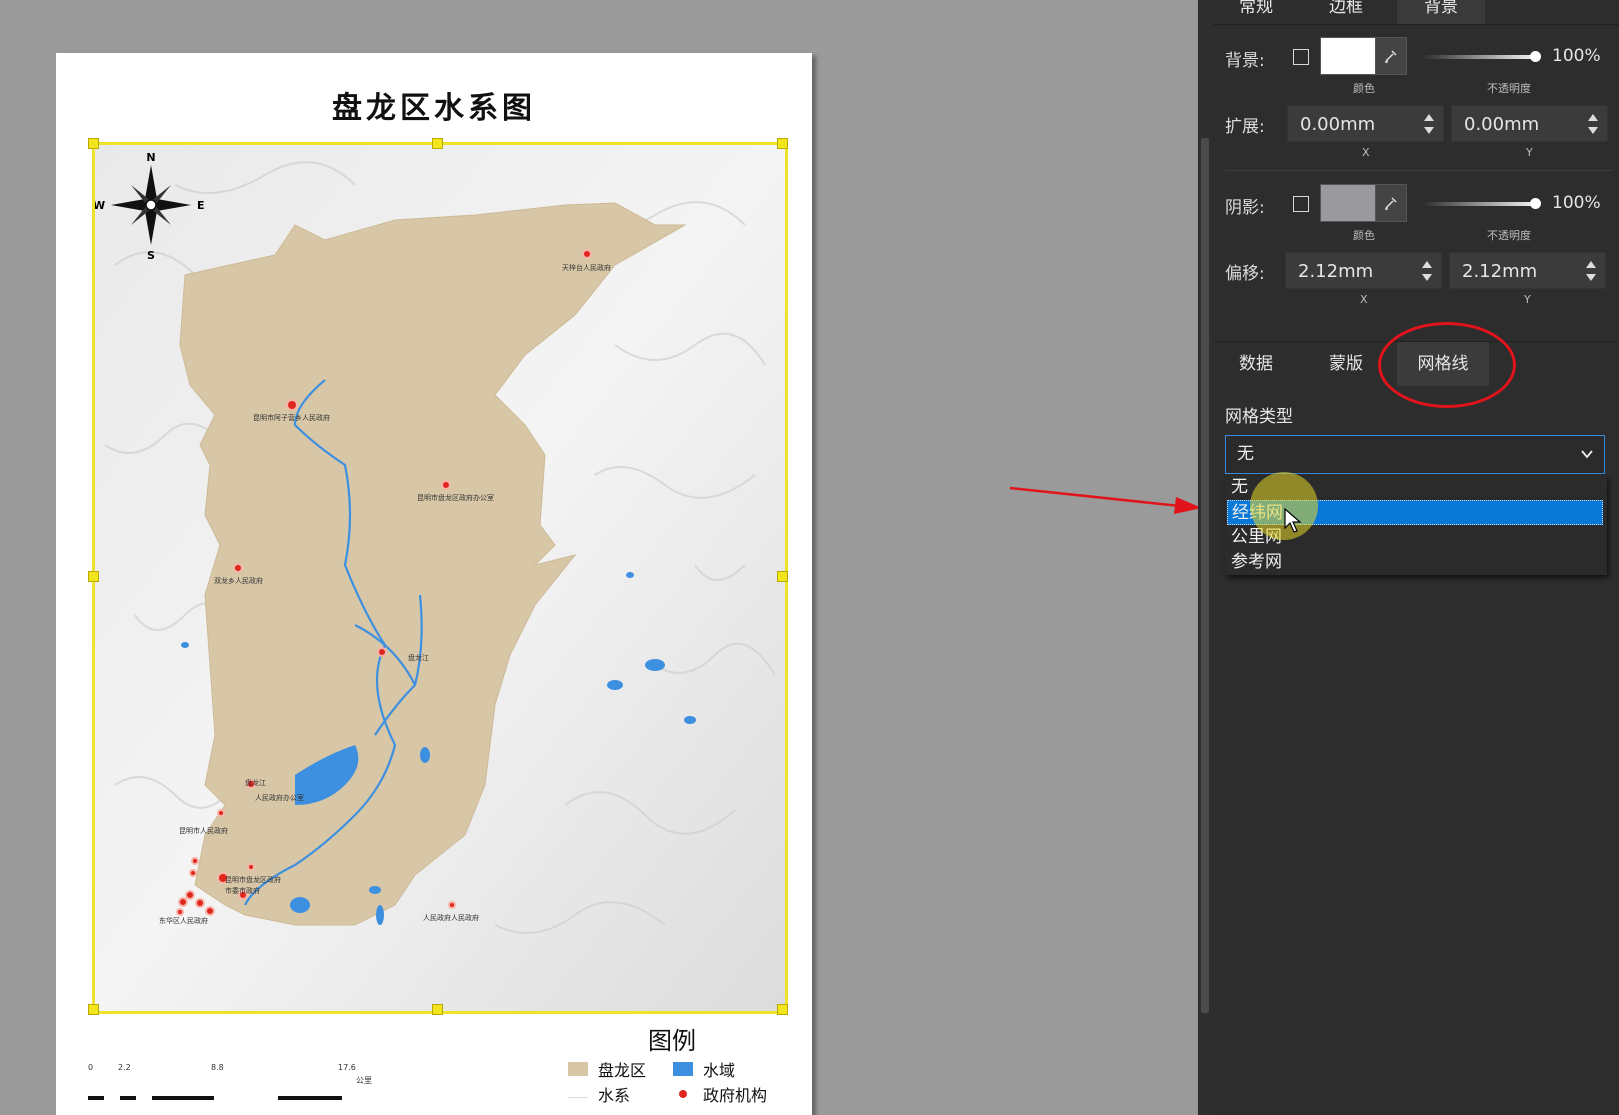  I want to click on grid-type-select: 无, so click(1415, 454).